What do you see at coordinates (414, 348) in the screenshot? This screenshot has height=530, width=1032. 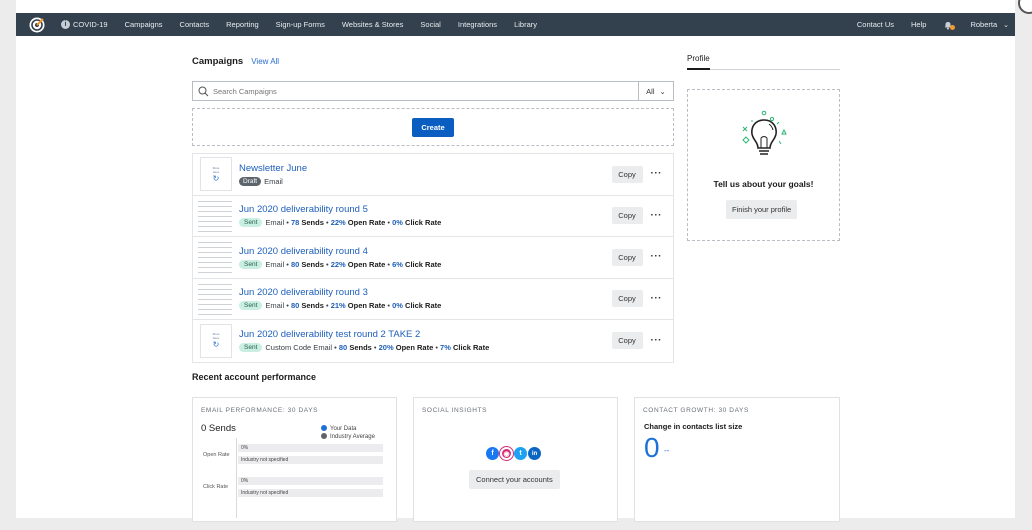 I see `open-rate-label: Open Rate` at bounding box center [414, 348].